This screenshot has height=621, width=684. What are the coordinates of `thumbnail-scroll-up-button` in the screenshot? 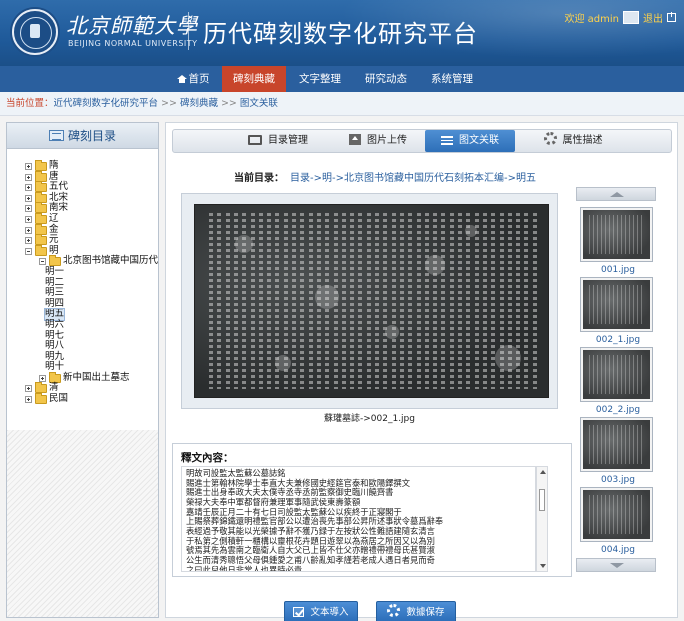 It's located at (616, 194).